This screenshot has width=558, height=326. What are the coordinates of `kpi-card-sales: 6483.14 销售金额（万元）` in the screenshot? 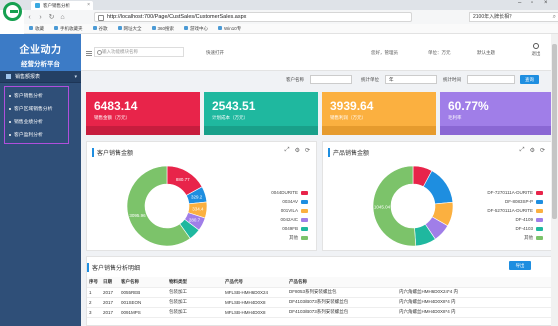 It's located at (143, 113).